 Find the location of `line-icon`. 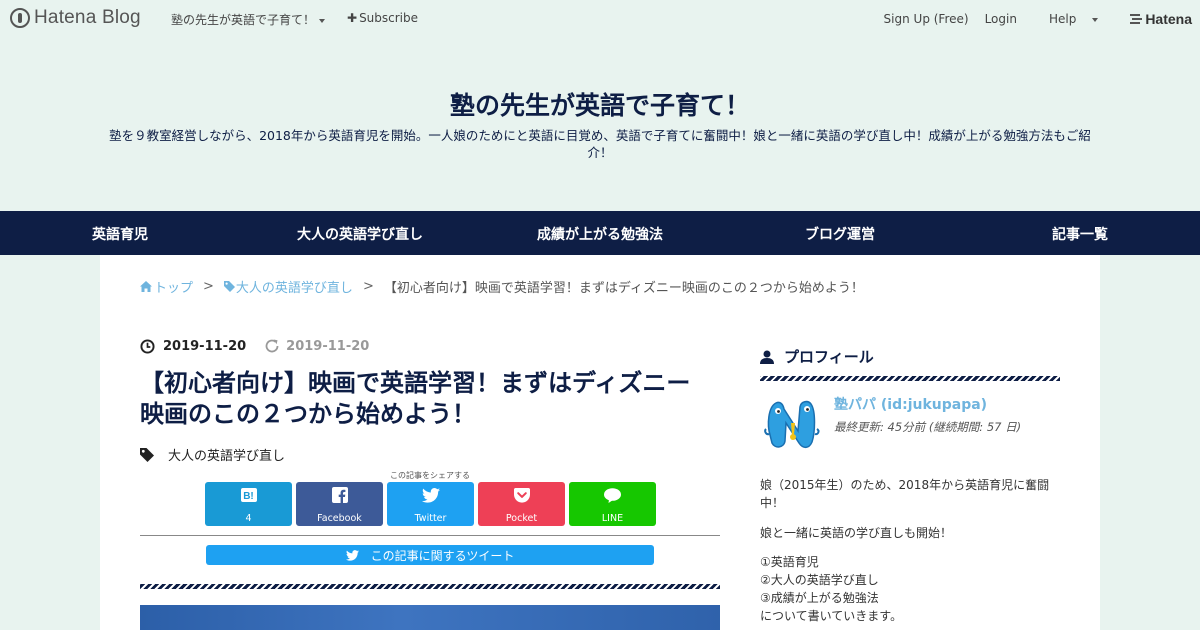

line-icon is located at coordinates (612, 495).